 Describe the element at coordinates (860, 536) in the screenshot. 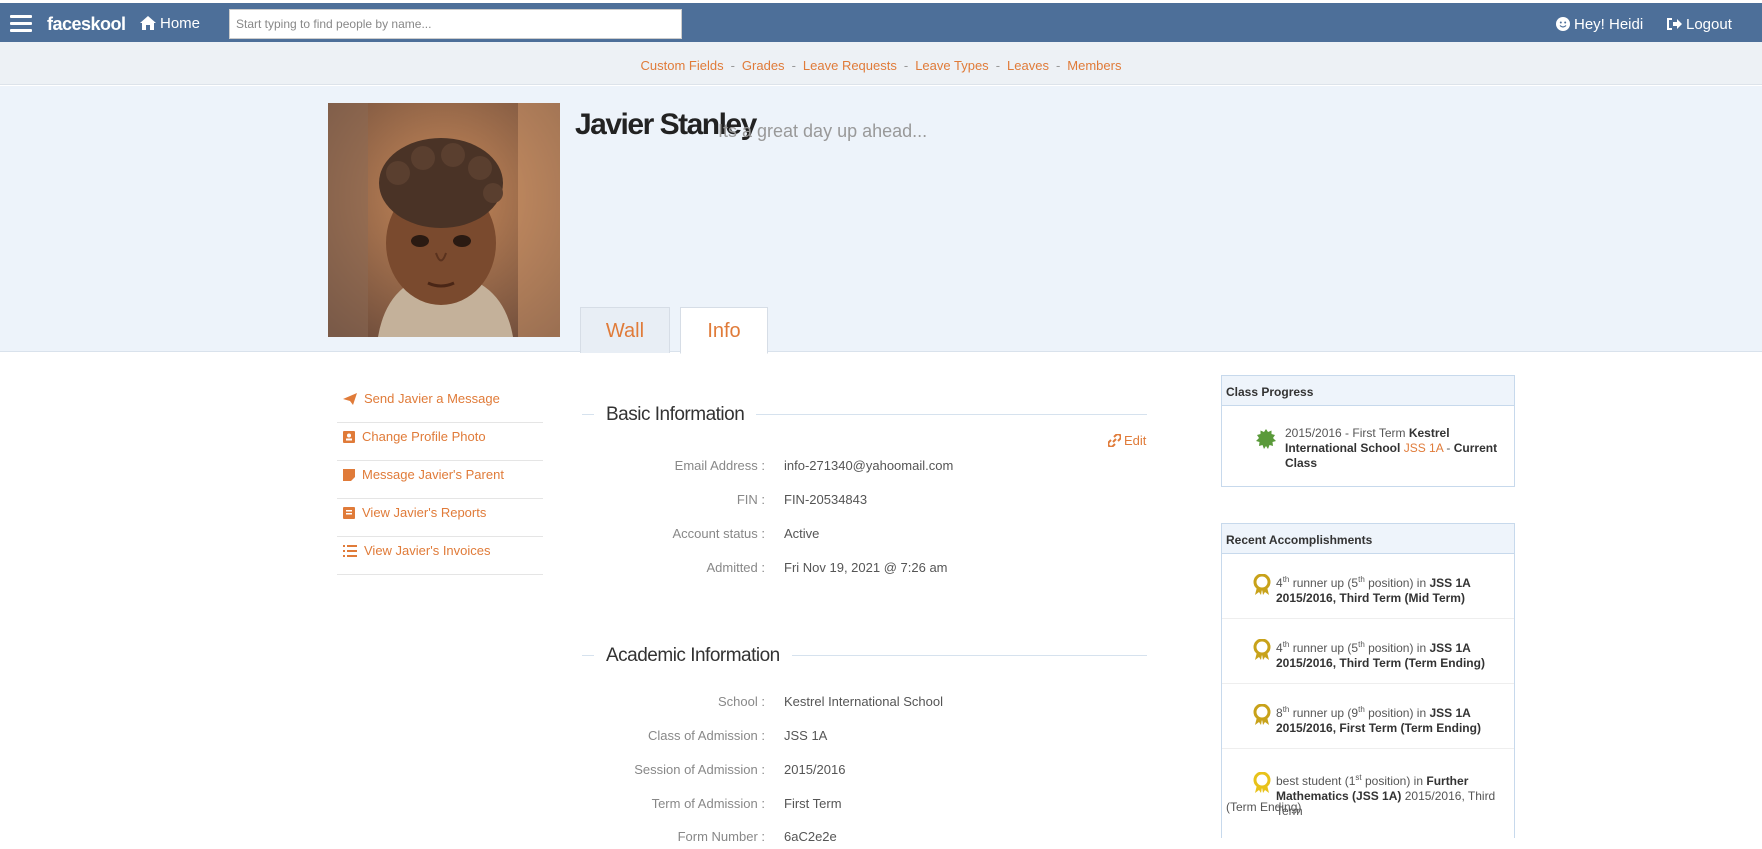

I see `info-row: Account status : Active` at that location.